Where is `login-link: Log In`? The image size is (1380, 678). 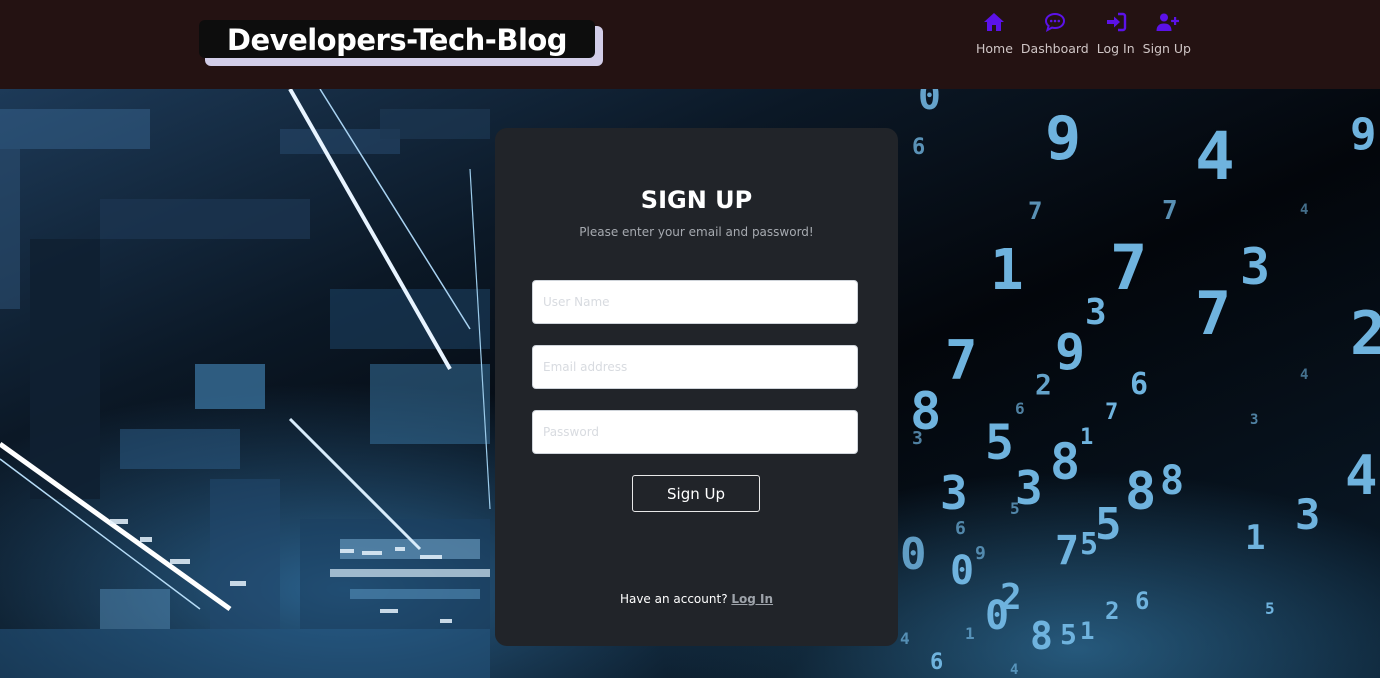
login-link: Log In is located at coordinates (752, 599).